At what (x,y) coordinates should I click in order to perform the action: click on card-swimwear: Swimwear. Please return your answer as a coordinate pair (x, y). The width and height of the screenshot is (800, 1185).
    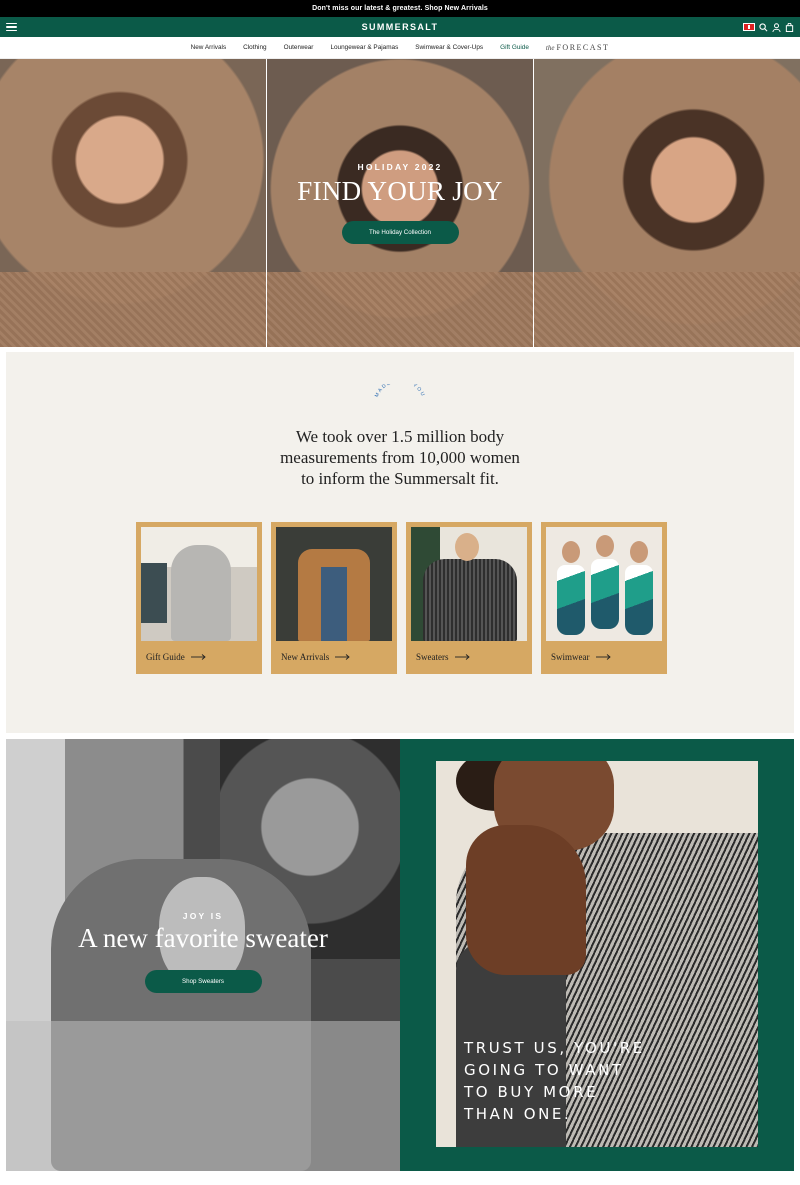
    Looking at the image, I should click on (604, 598).